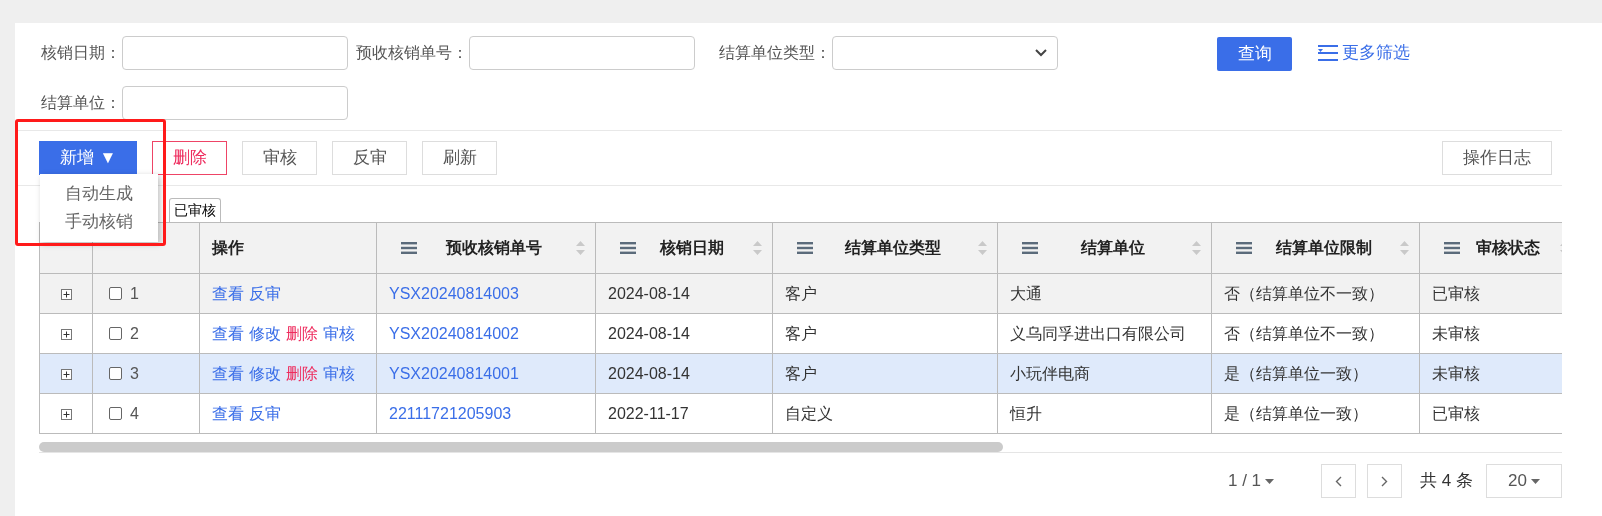  I want to click on table-row: 1 查看 反审 YSX20240814003 2024-08-14 客户 大通 否（结算单位不一致） 已审核, so click(800, 293).